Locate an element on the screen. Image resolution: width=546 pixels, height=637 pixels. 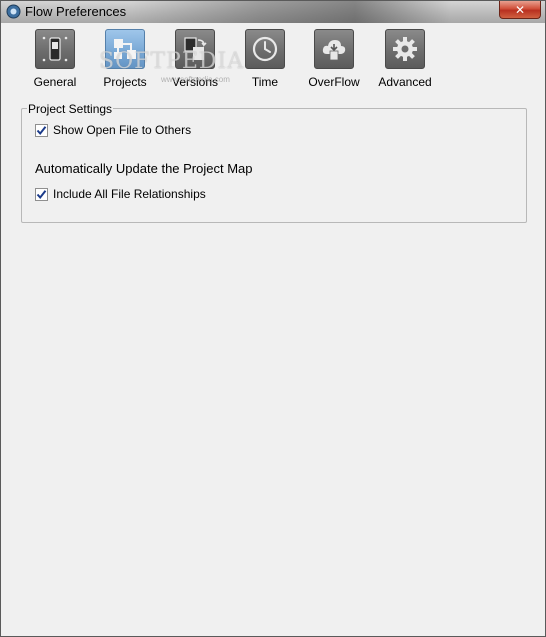
tab-advanced: Advanced is located at coordinates (405, 61).